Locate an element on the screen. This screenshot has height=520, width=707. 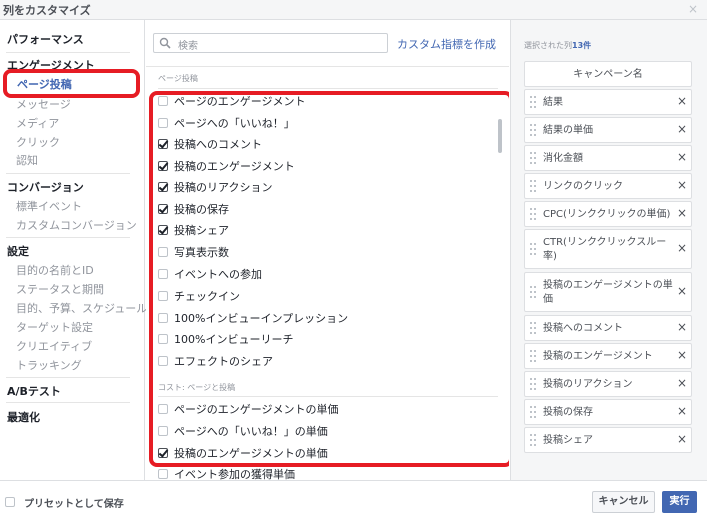
selected-column: 投稿のエンゲージメント × is located at coordinates (608, 356).